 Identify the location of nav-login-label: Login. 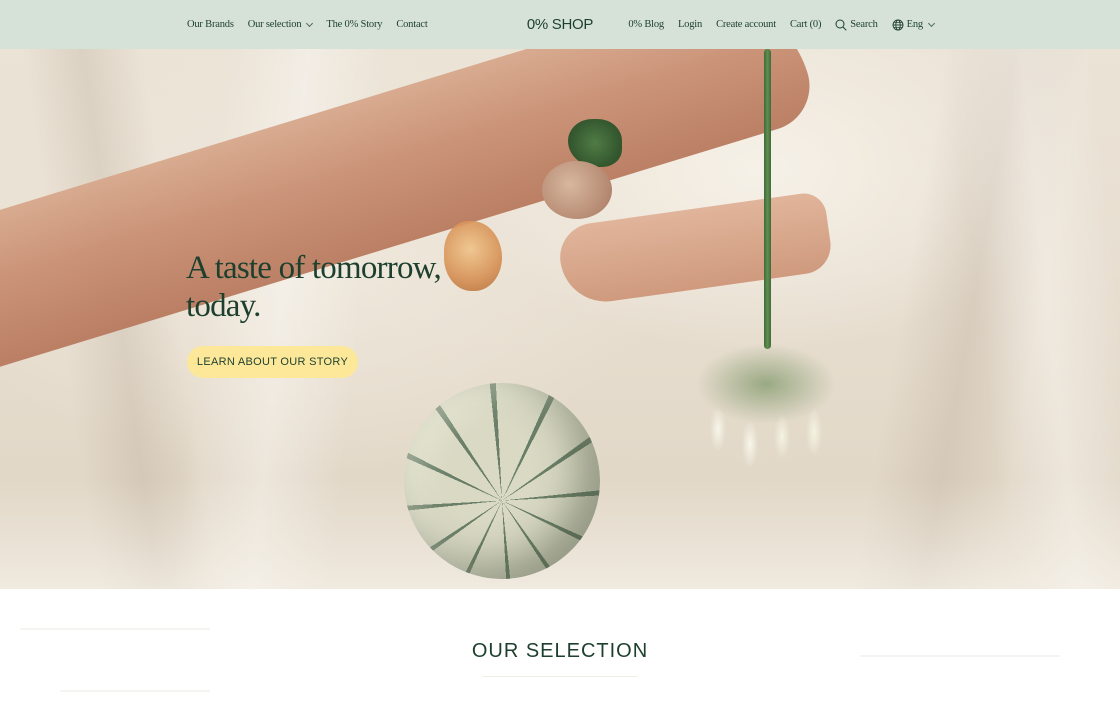
(690, 24).